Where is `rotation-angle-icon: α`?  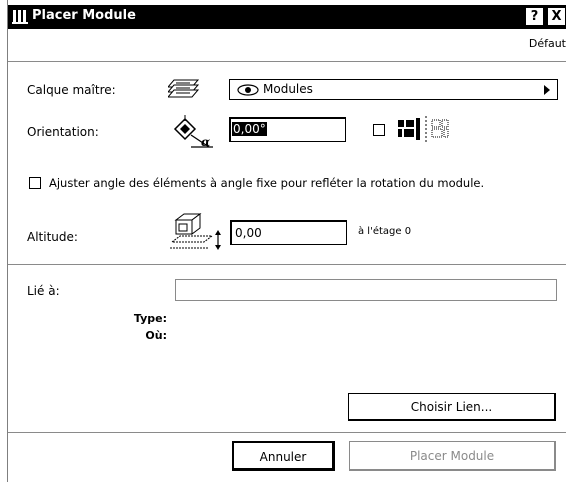
rotation-angle-icon: α is located at coordinates (193, 132).